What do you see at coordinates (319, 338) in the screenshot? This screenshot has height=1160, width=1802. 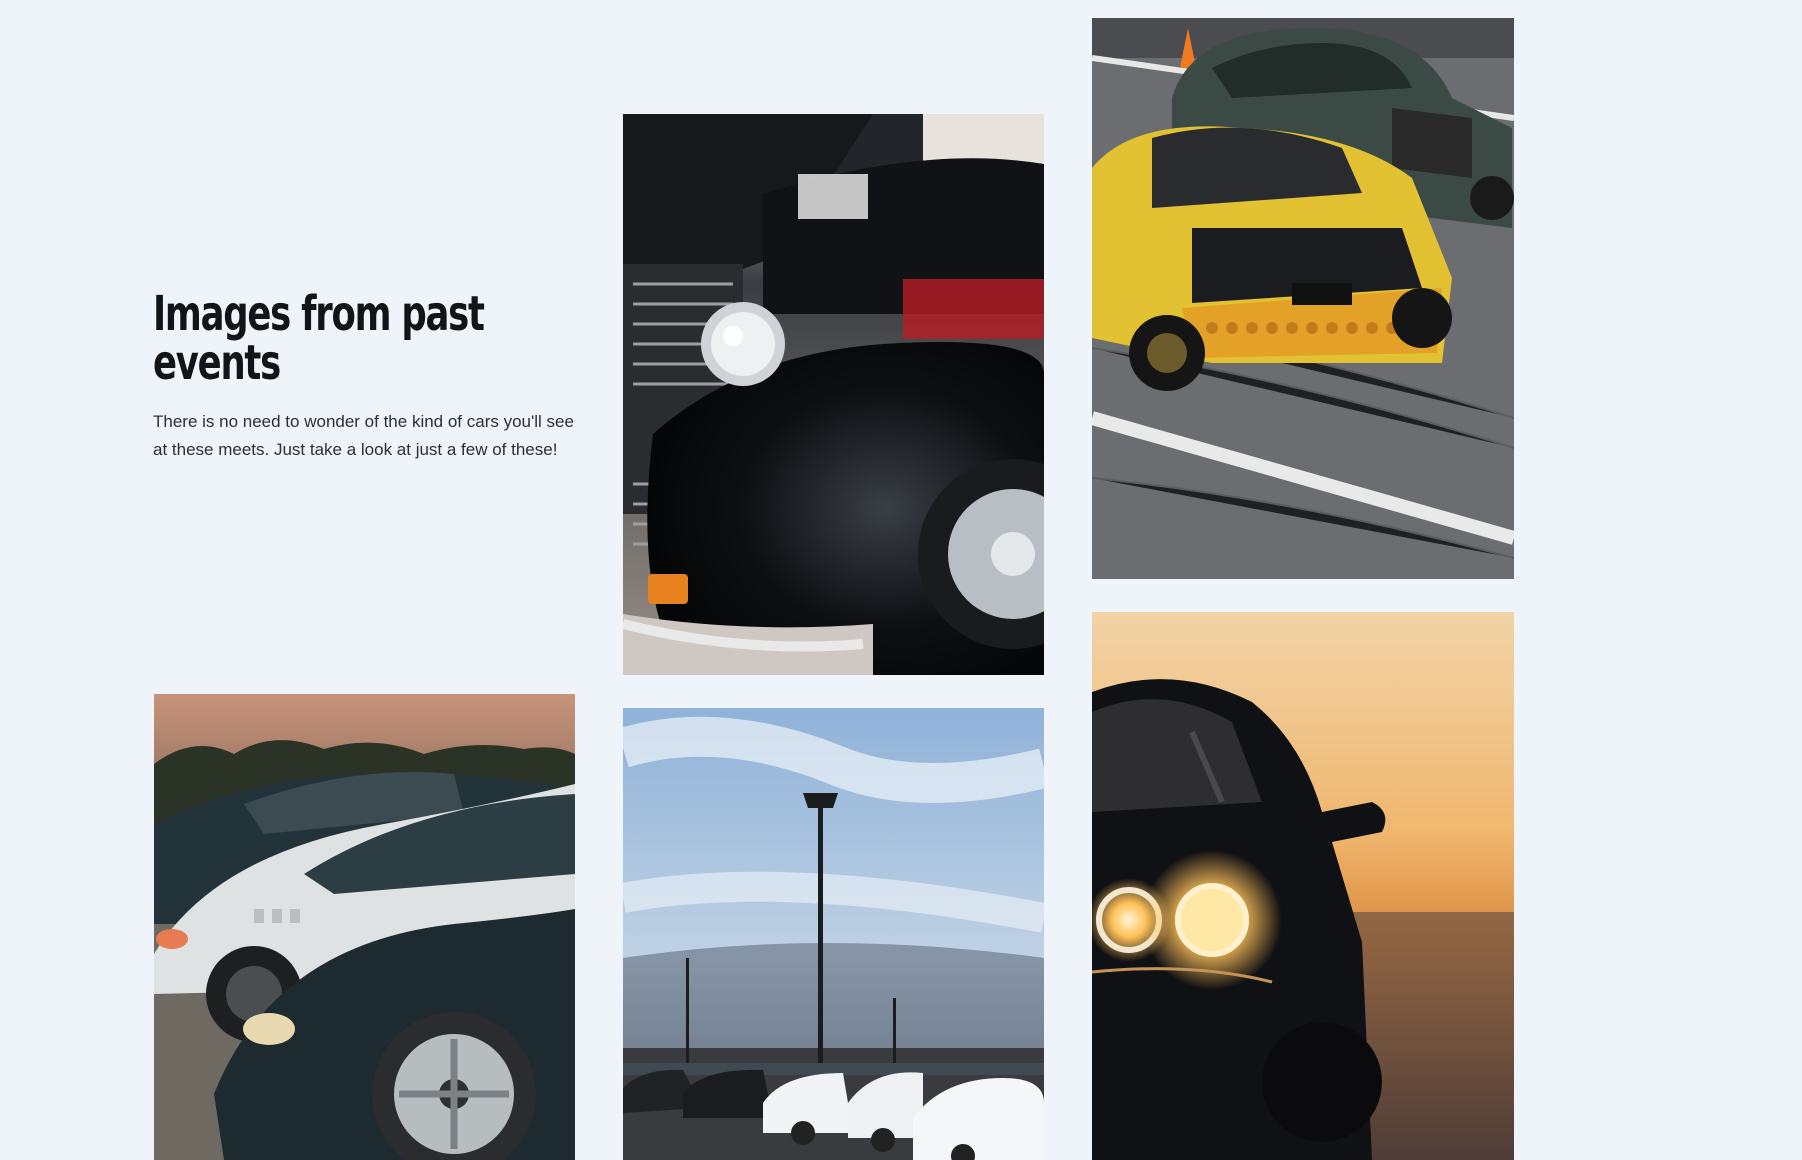 I see `section-heading: Images from past events` at bounding box center [319, 338].